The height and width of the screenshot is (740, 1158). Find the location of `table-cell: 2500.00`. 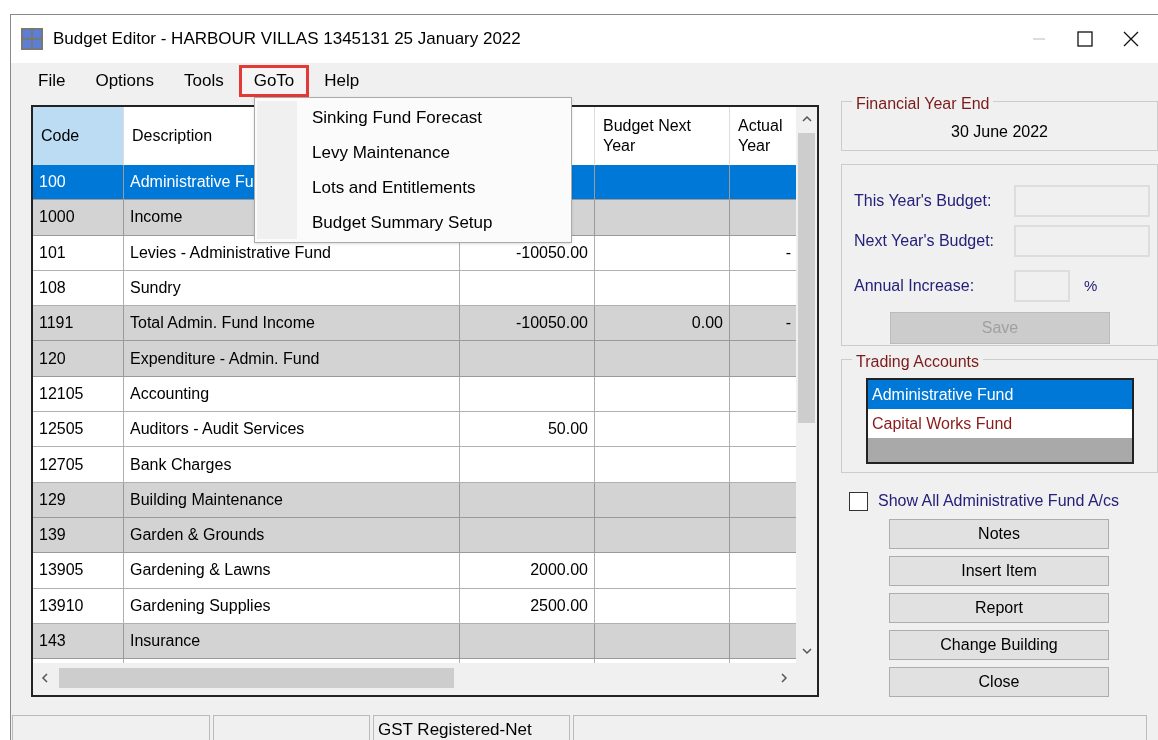

table-cell: 2500.00 is located at coordinates (527, 605).